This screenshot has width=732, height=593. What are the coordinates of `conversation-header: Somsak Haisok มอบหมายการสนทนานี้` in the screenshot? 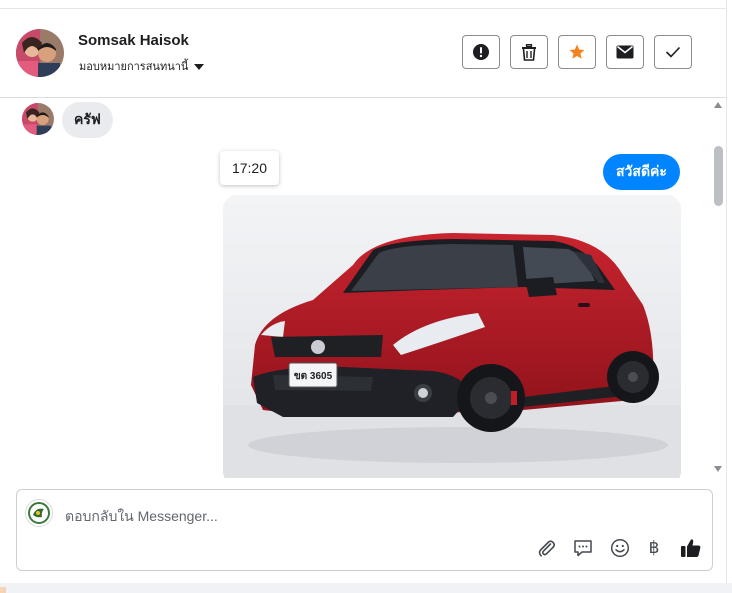 It's located at (363, 53).